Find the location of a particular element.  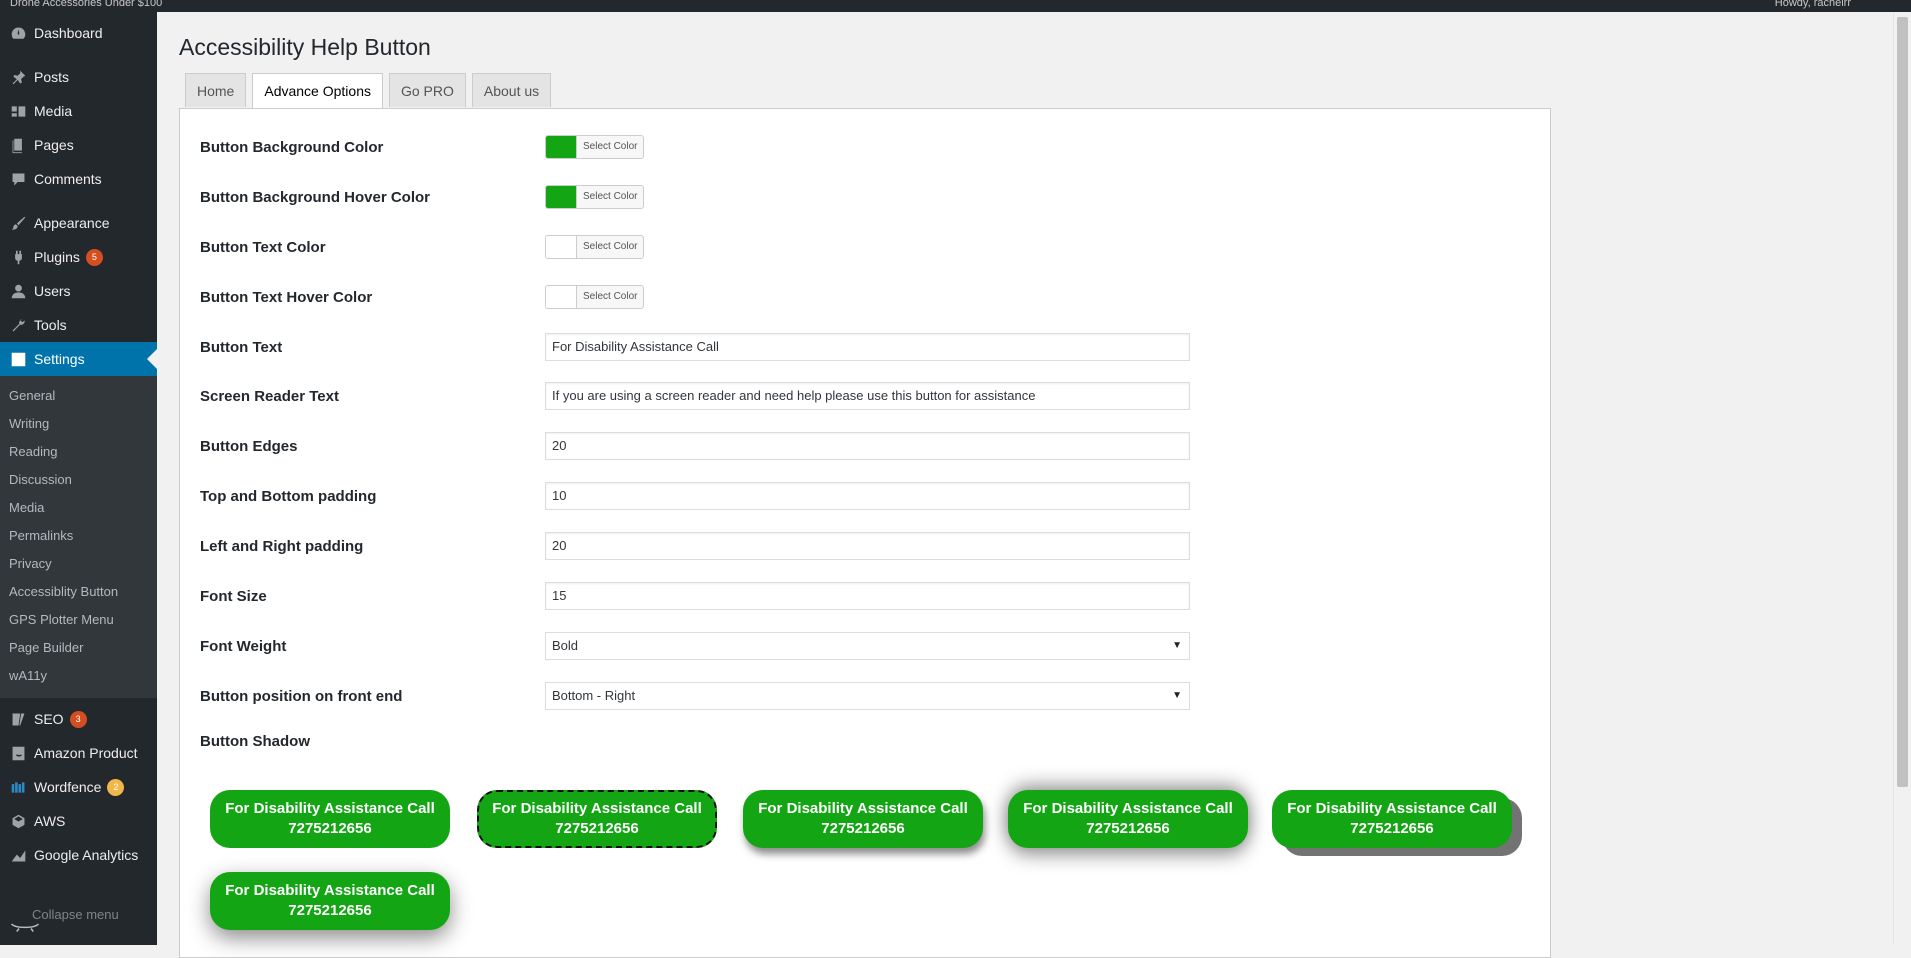

menu-wordfence: Wordfence 2 is located at coordinates (78, 787).